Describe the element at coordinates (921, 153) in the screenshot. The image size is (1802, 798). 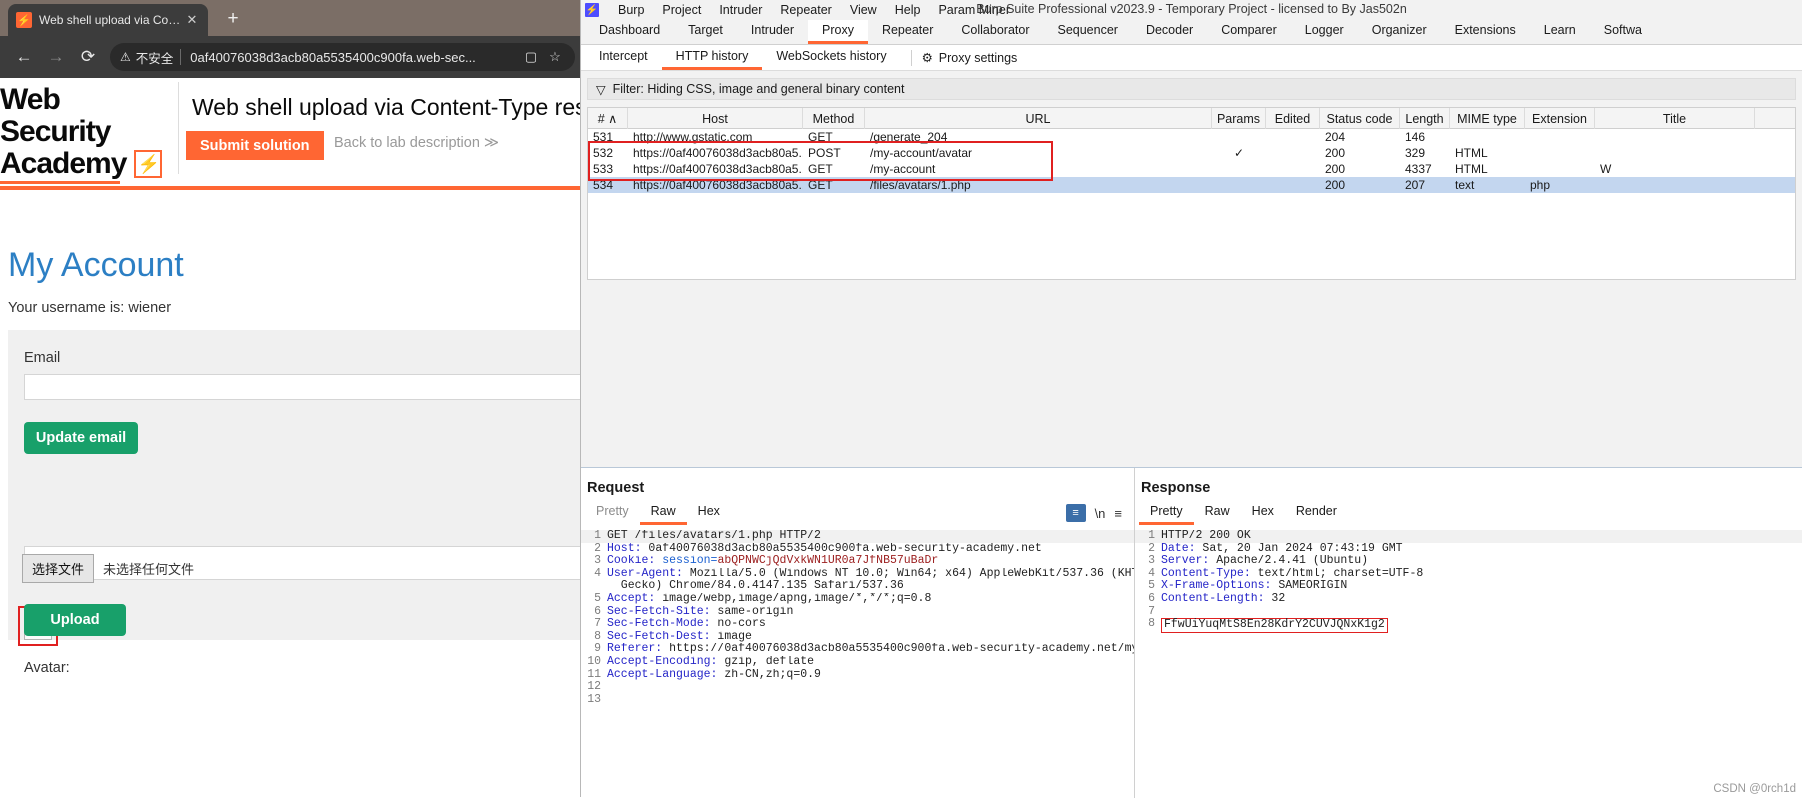
I see `cell-url: /my-account/avatar` at that location.